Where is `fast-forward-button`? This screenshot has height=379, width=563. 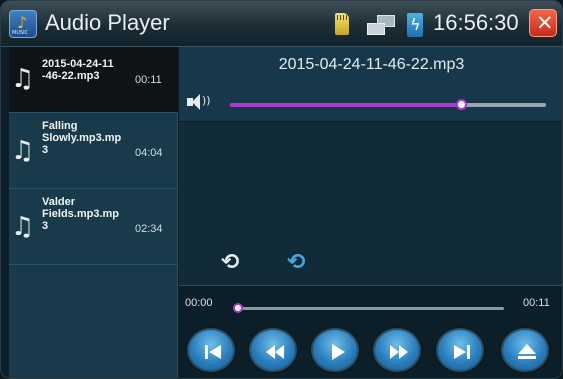
fast-forward-button is located at coordinates (397, 350).